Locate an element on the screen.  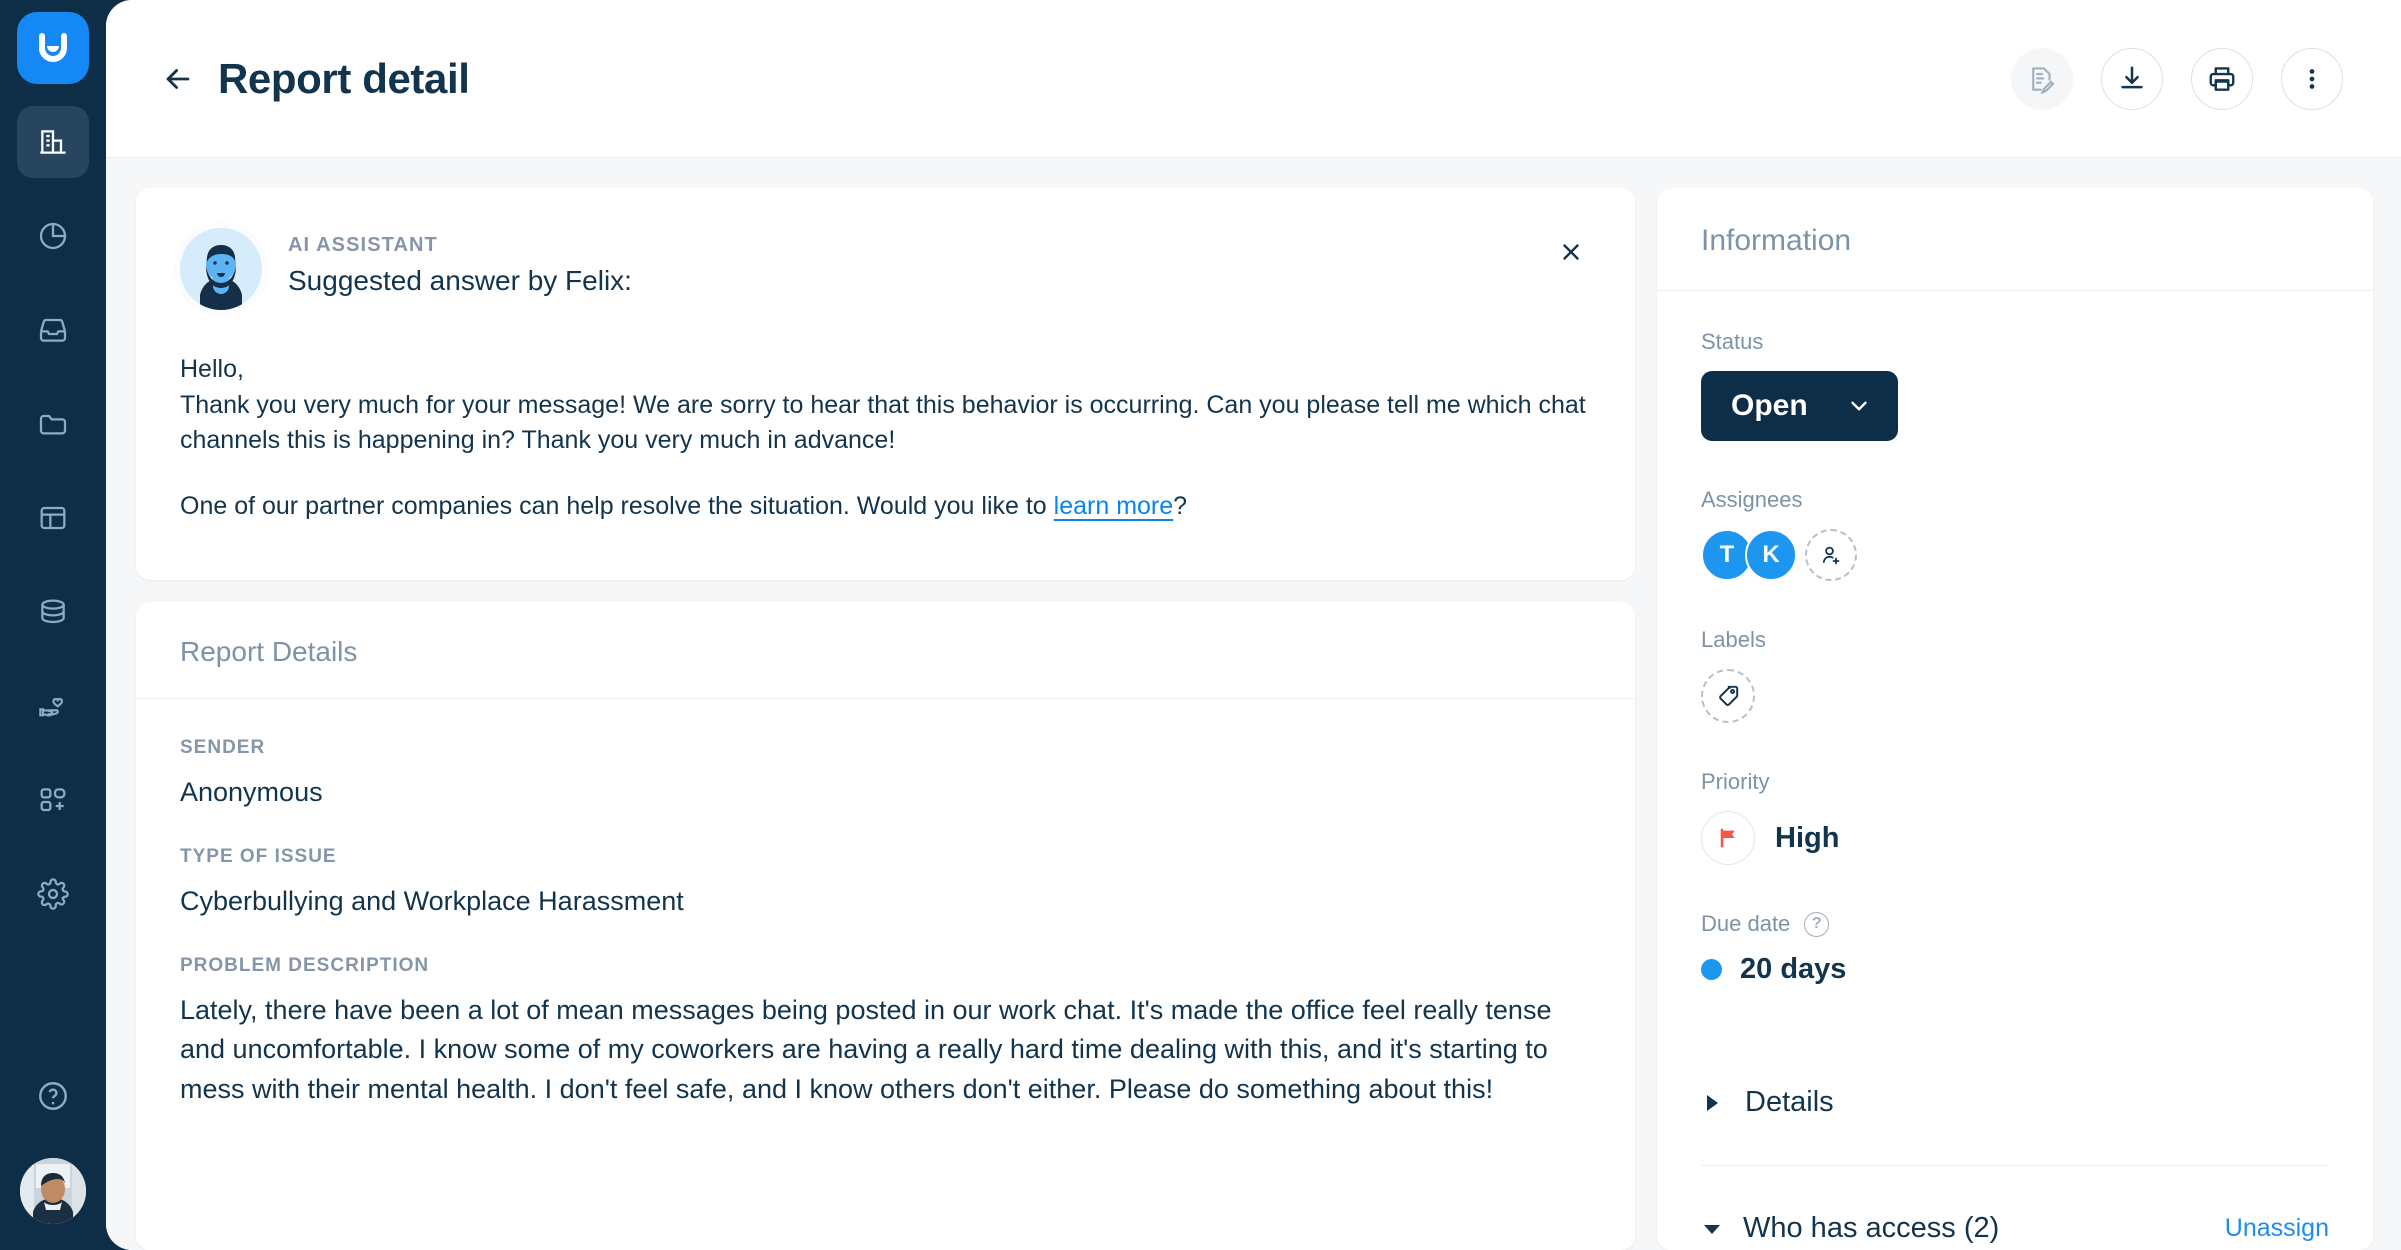
status-dropdown: Open is located at coordinates (1799, 406).